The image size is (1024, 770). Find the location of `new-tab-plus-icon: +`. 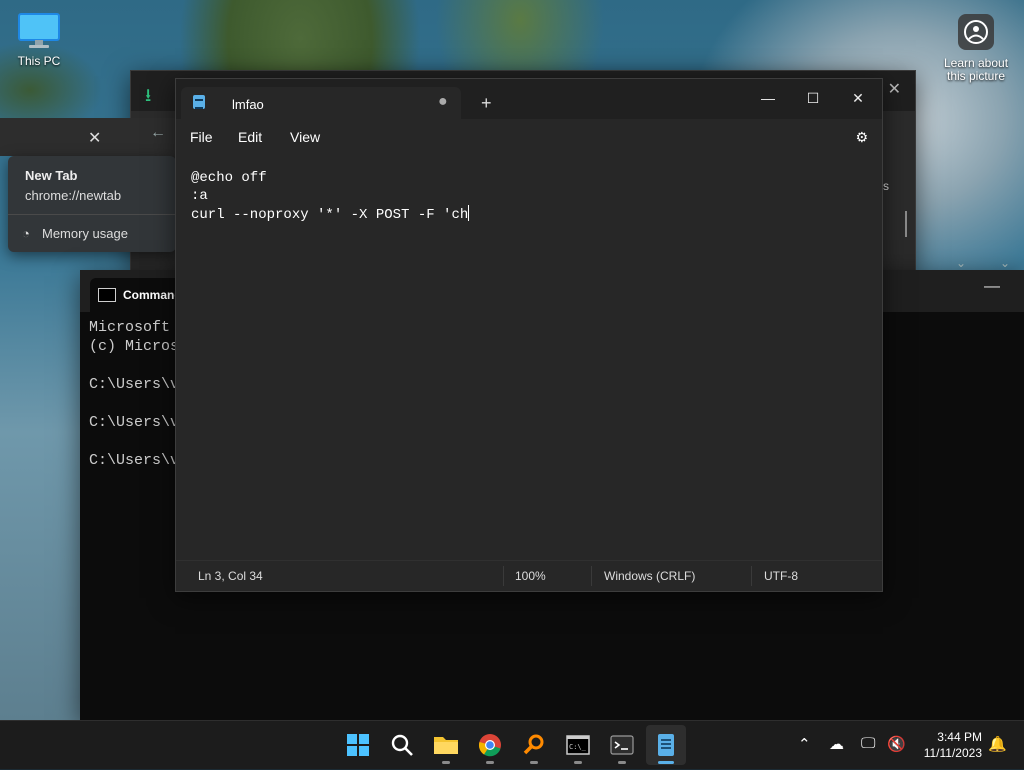

new-tab-plus-icon: + is located at coordinates (486, 103).